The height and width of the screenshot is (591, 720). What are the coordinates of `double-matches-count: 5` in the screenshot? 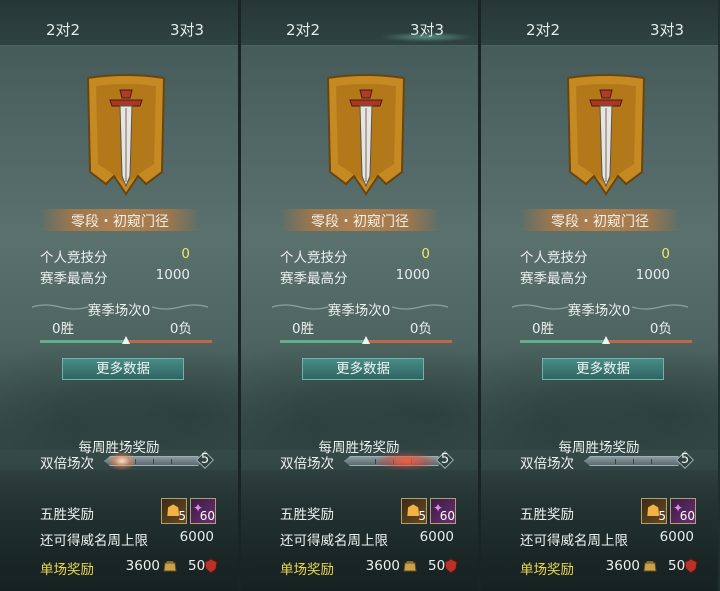 It's located at (445, 459).